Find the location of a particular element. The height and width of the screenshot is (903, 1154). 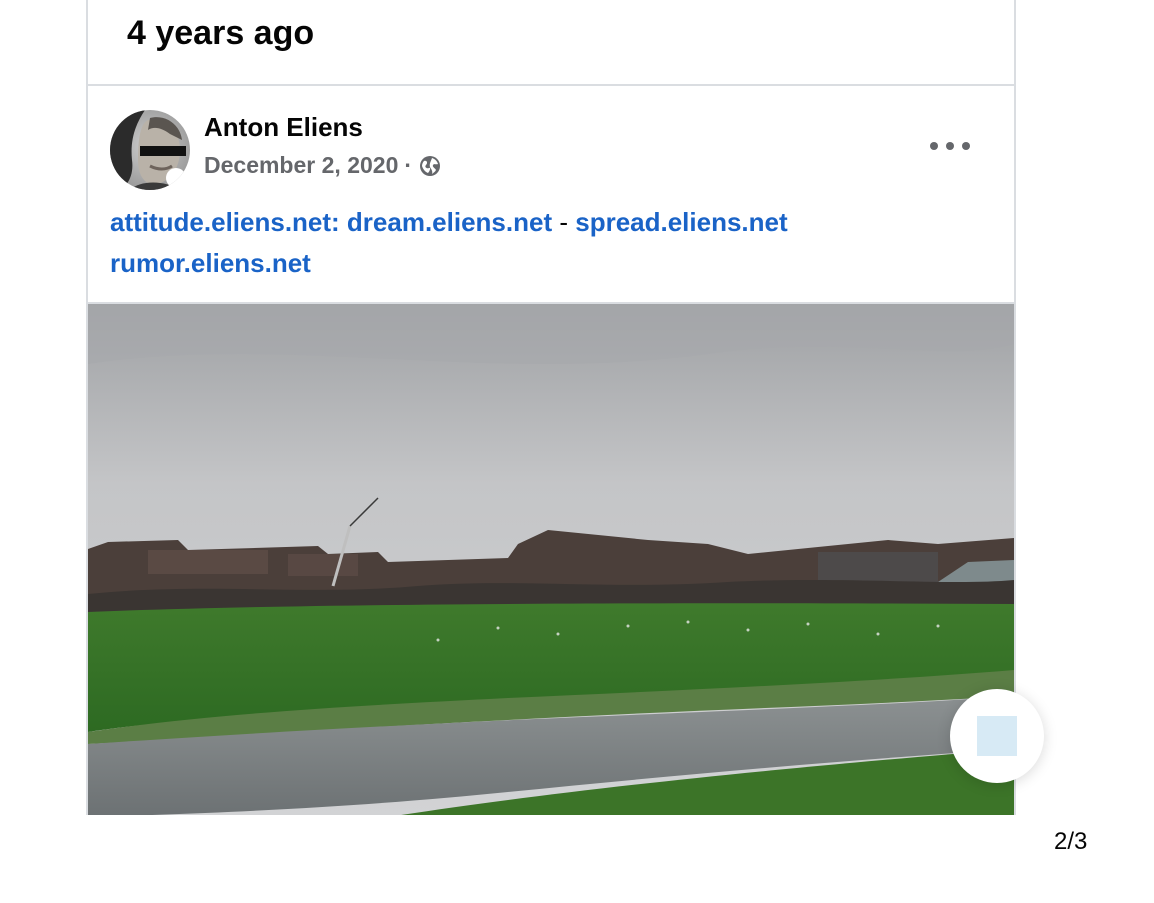

stop-button is located at coordinates (997, 736).